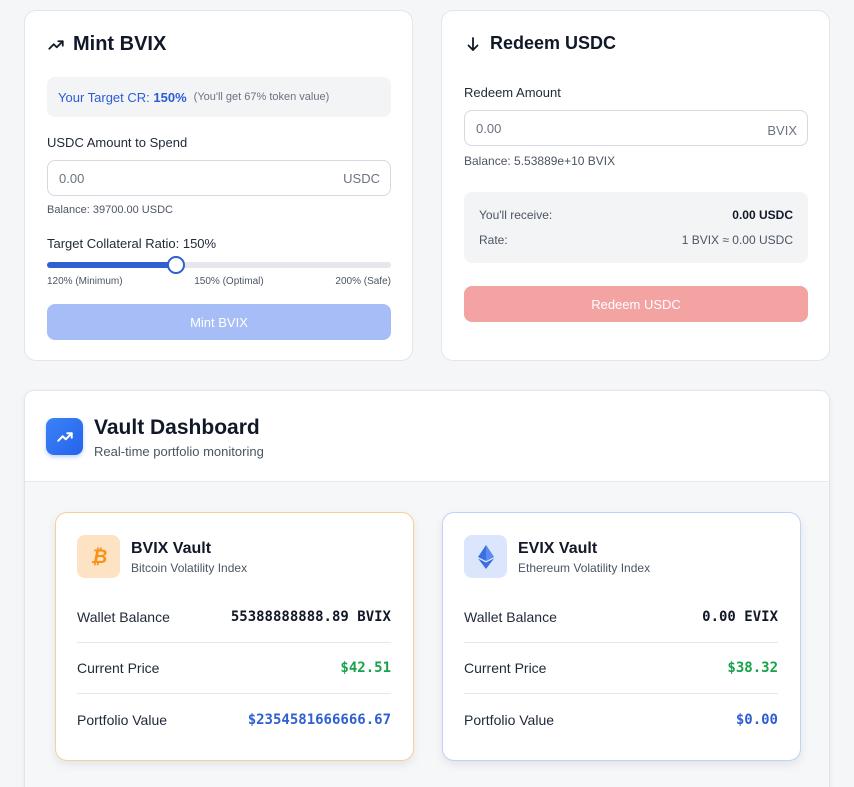 This screenshot has width=854, height=787. I want to click on bitcoin-icon: ₿, so click(98, 557).